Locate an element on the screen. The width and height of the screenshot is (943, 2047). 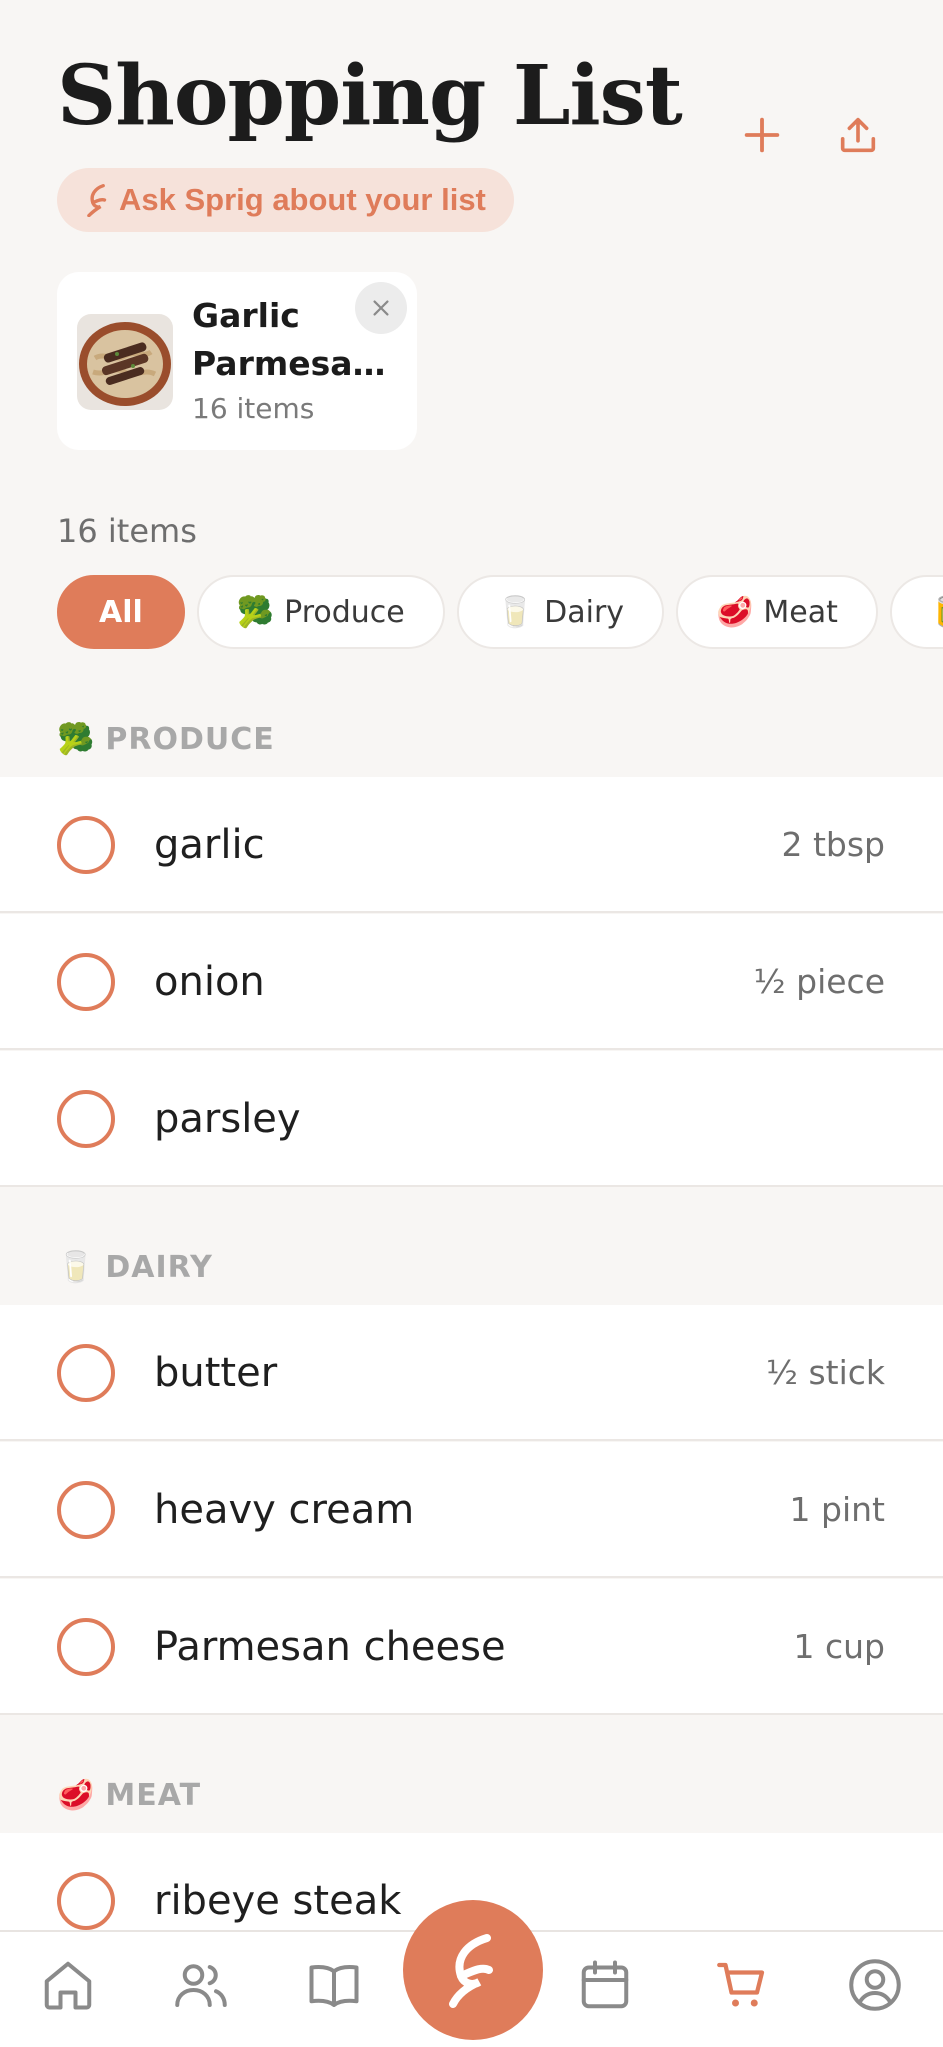
list-item: onion ½ piece is located at coordinates (471, 982).